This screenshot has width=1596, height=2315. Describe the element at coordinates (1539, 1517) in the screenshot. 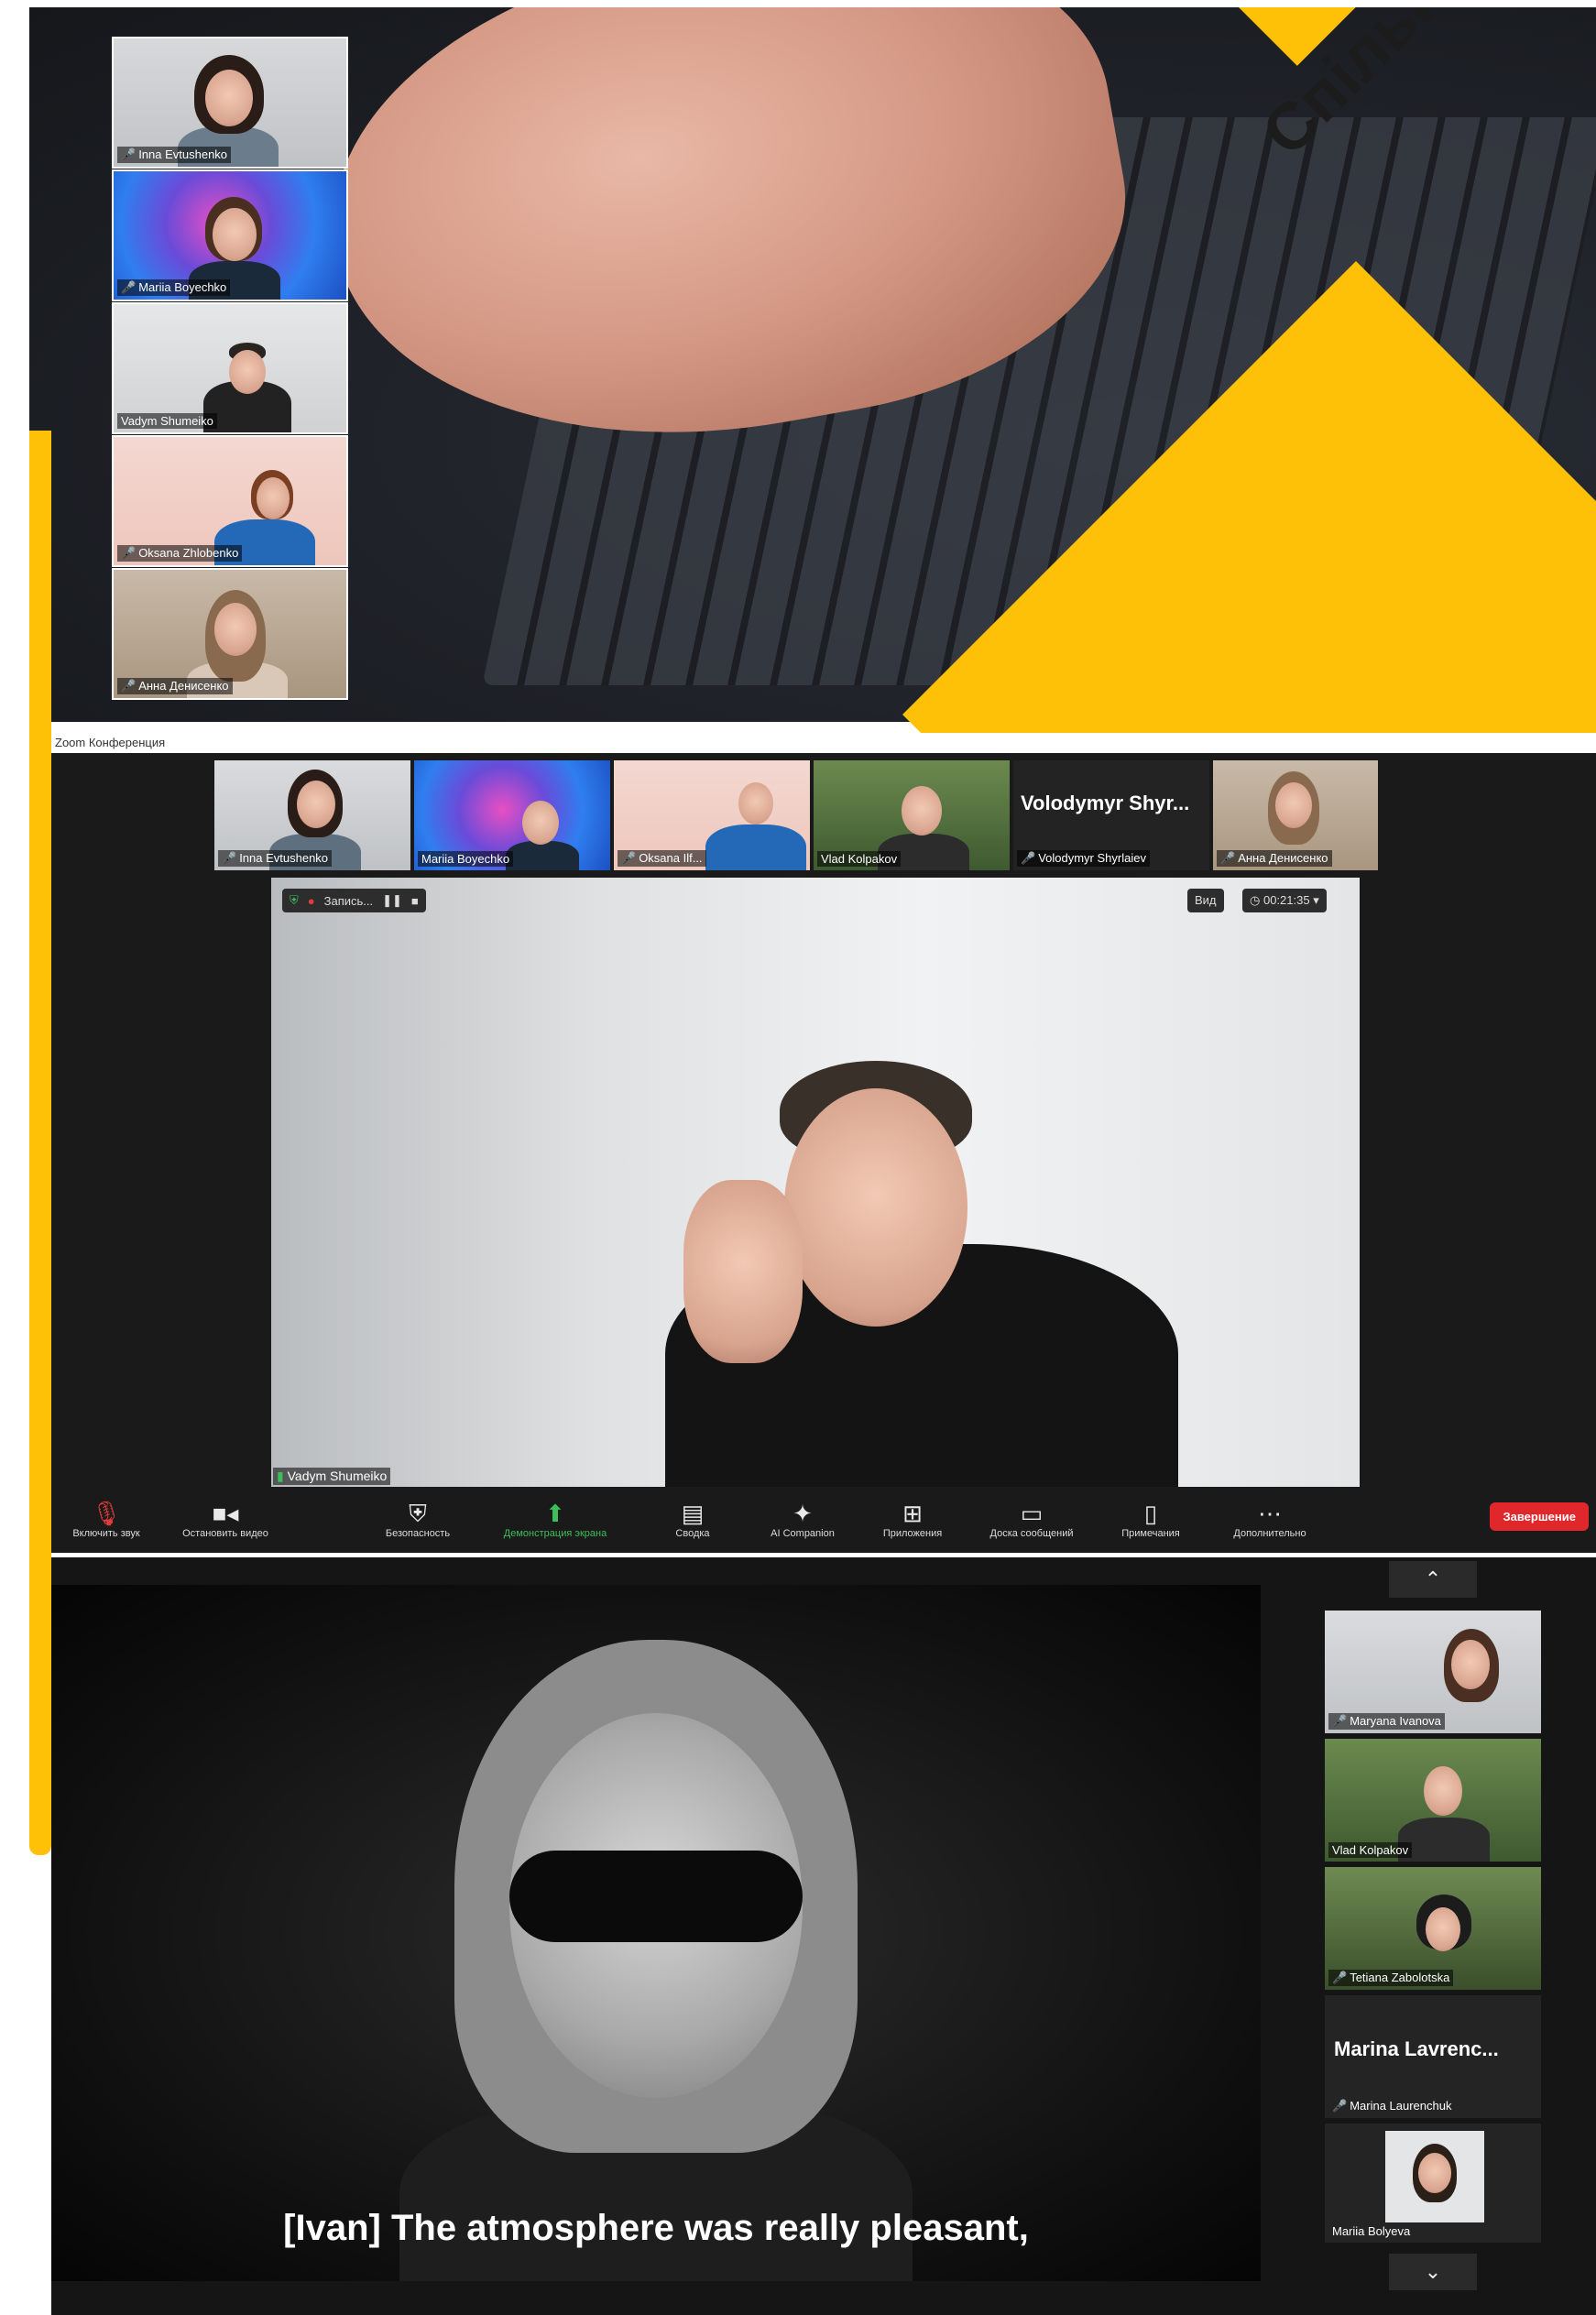

I see `end-meeting-button: Завершение` at that location.